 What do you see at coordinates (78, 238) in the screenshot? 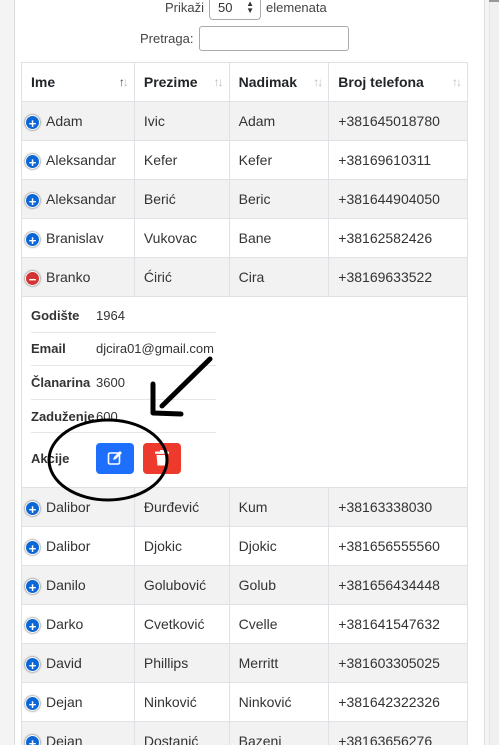
I see `cell-ime: + Branislav` at bounding box center [78, 238].